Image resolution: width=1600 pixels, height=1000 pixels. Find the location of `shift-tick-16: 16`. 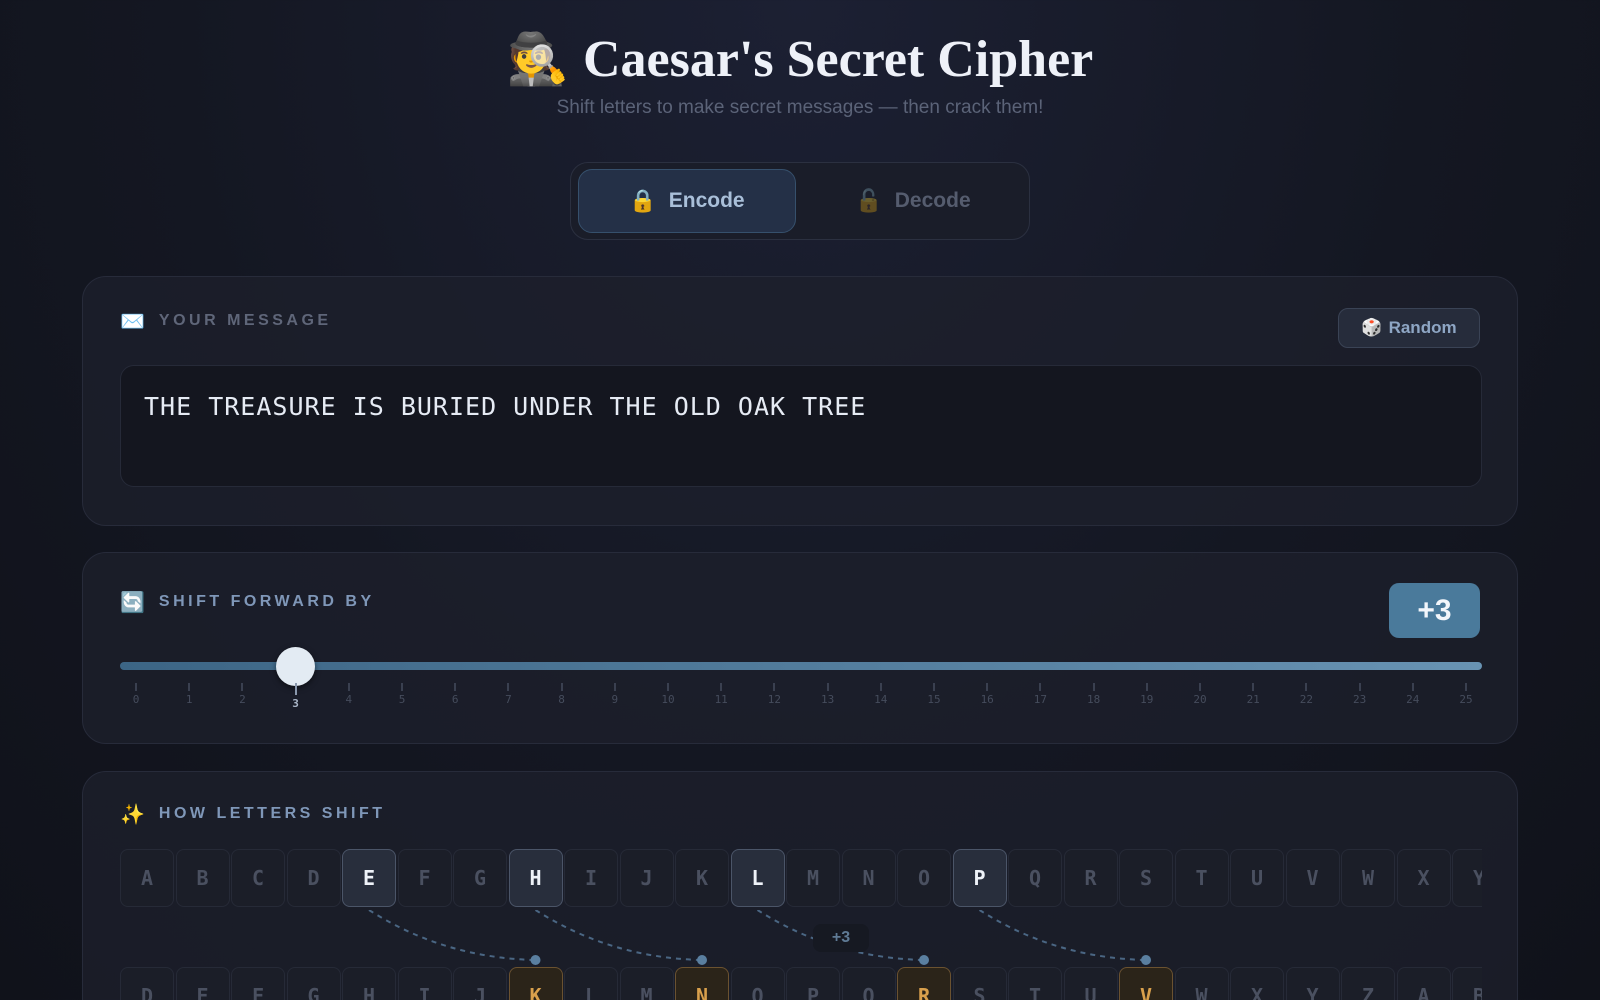

shift-tick-16: 16 is located at coordinates (987, 694).